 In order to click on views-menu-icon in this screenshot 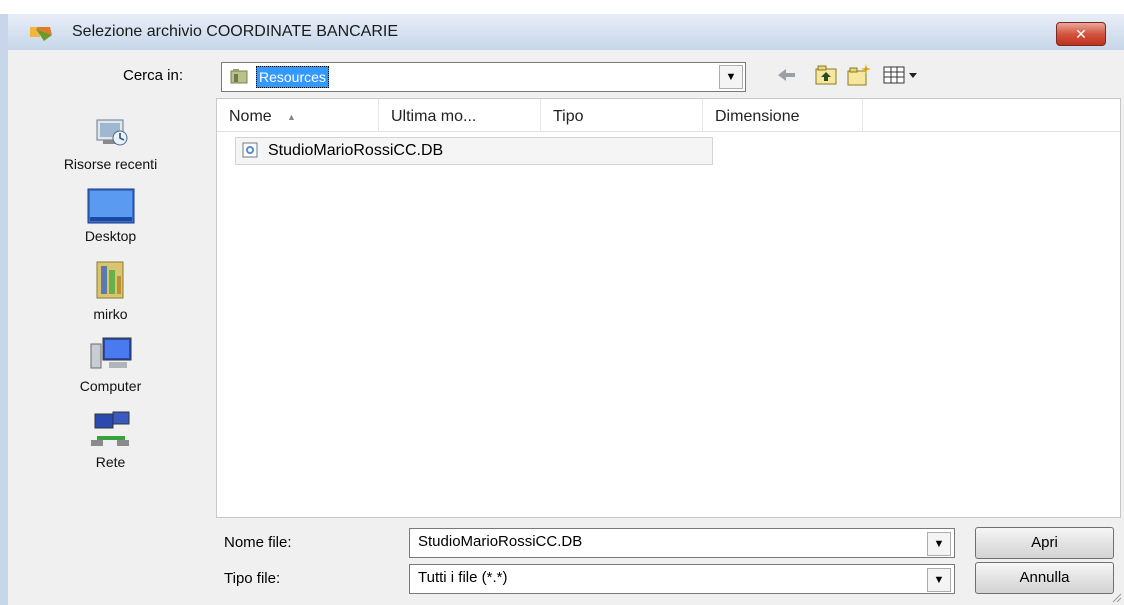, I will do `click(901, 75)`.